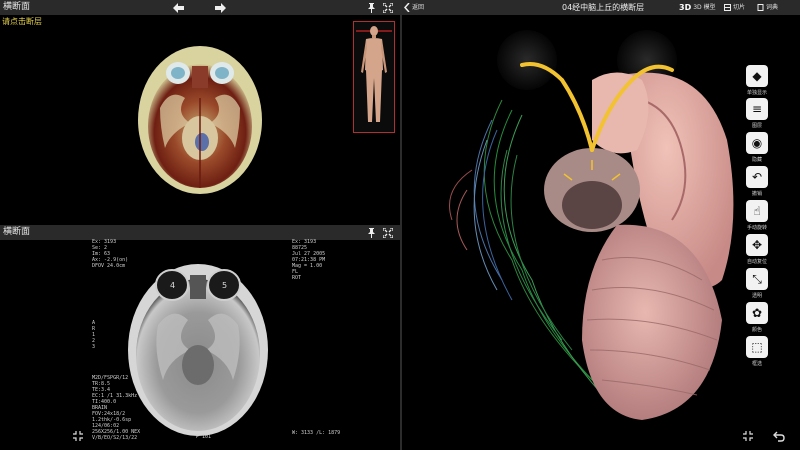 The image size is (800, 450). I want to click on back-button: 返回, so click(414, 7).